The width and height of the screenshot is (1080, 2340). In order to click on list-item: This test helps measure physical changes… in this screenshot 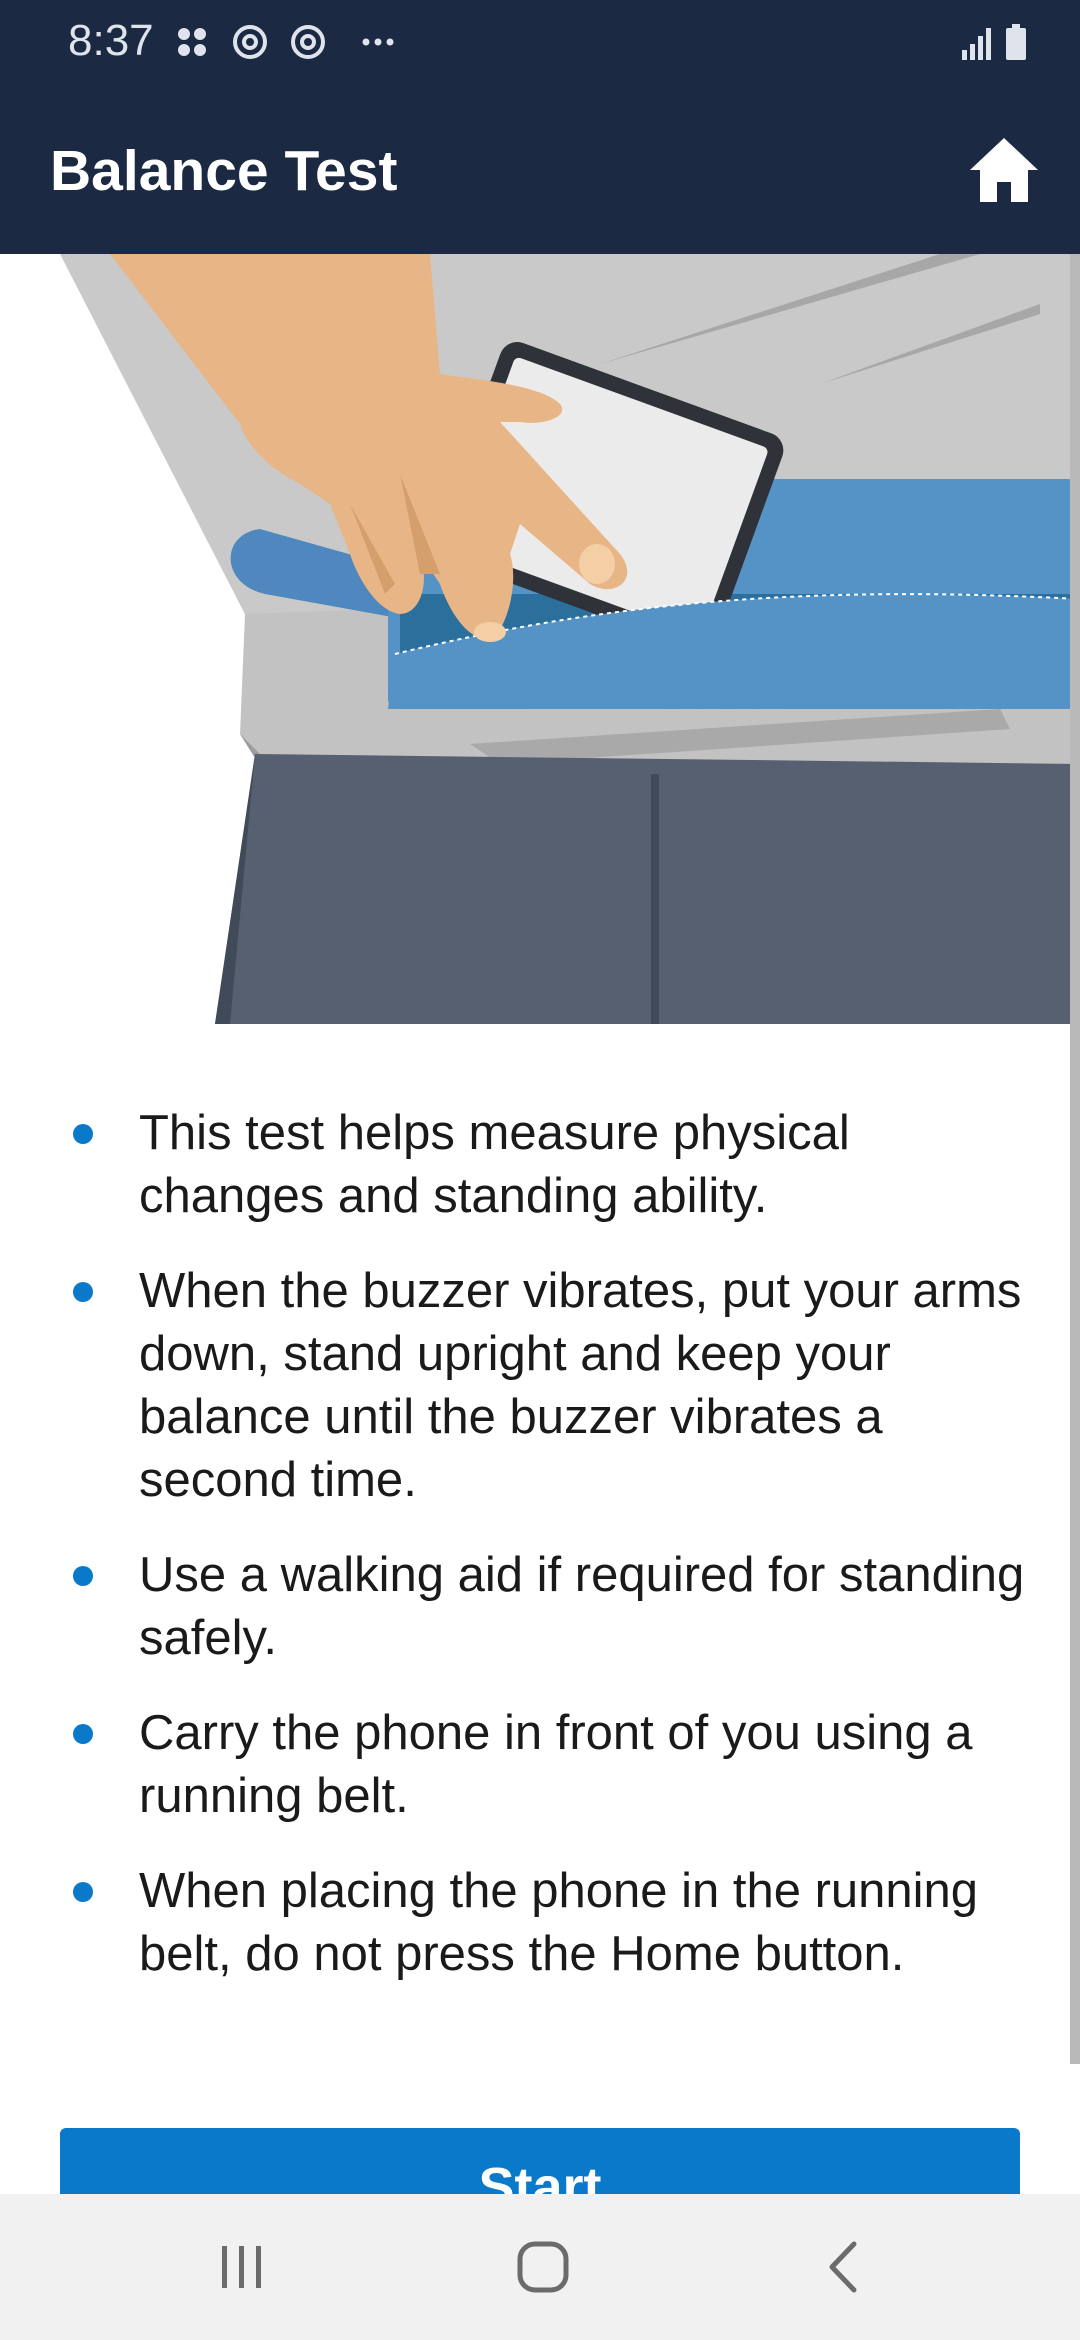, I will do `click(540, 1165)`.